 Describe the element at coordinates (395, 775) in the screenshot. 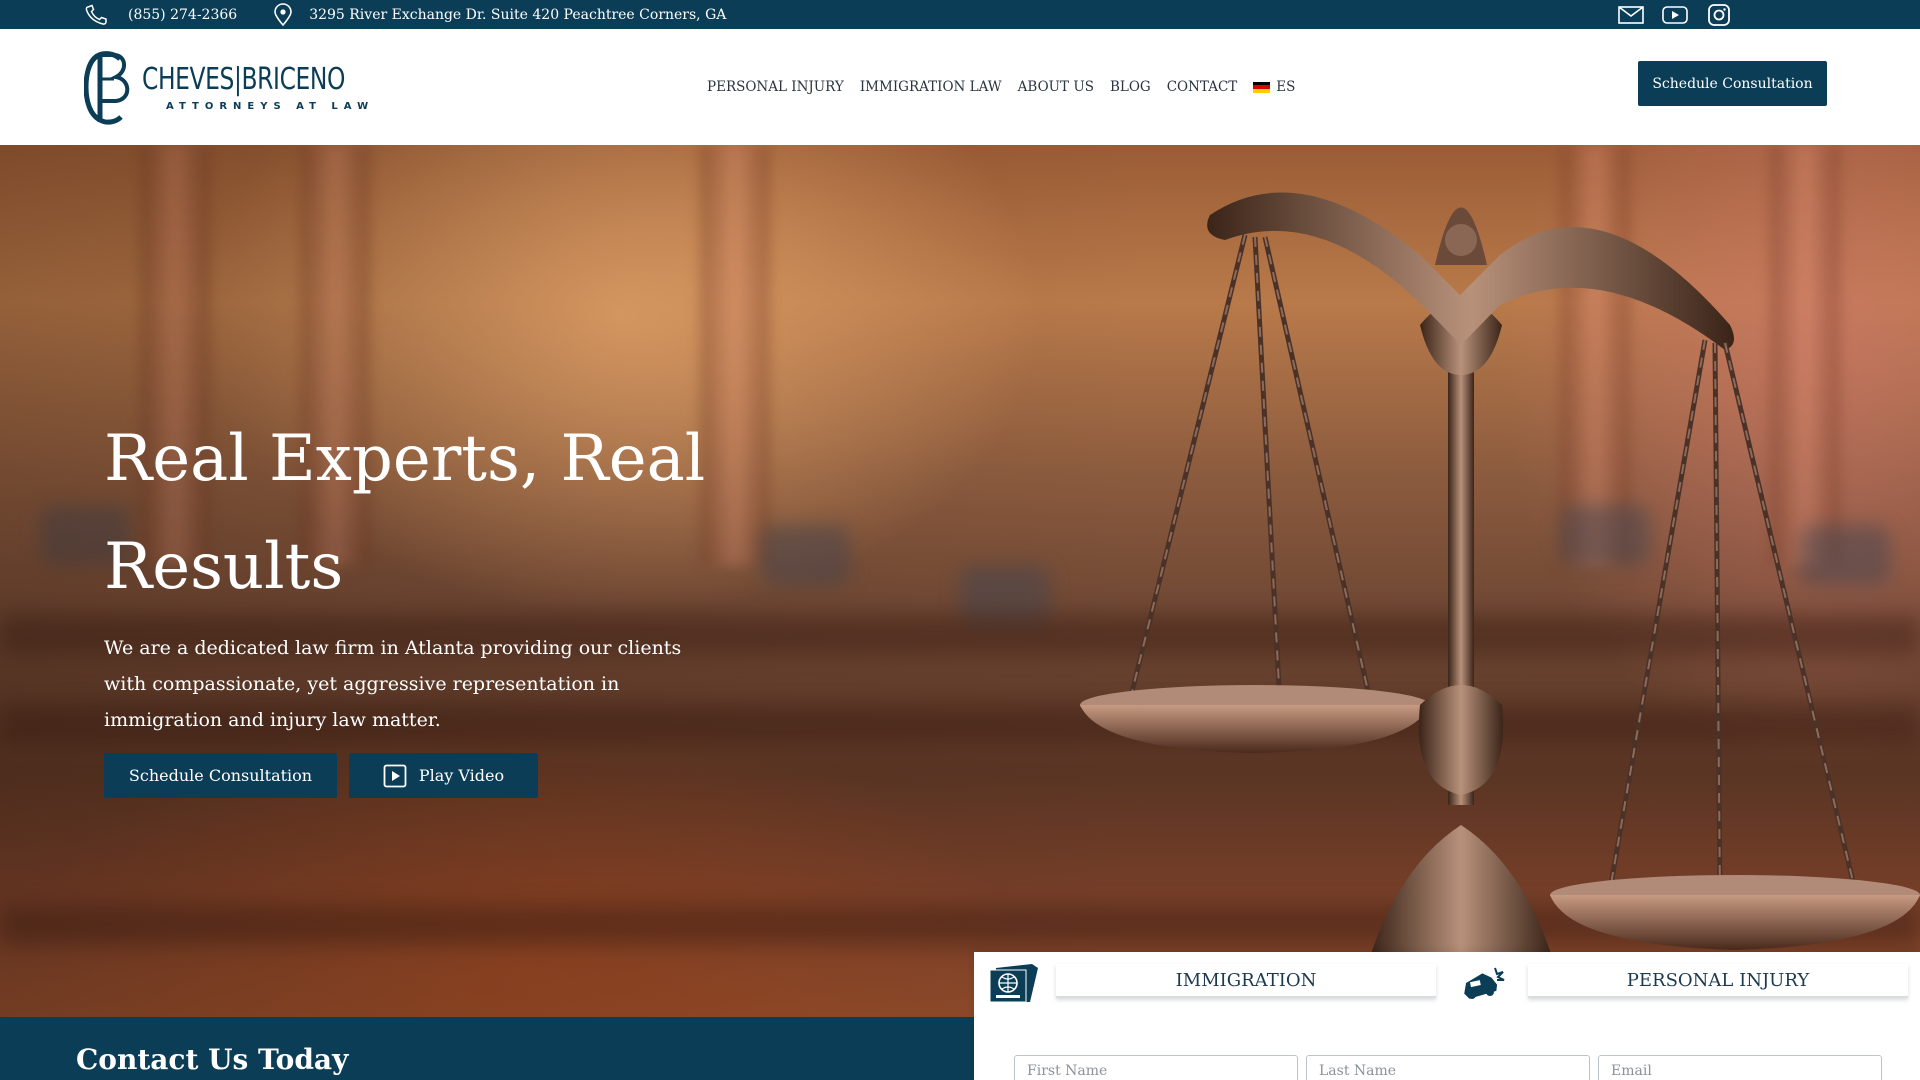

I see `play-icon` at that location.